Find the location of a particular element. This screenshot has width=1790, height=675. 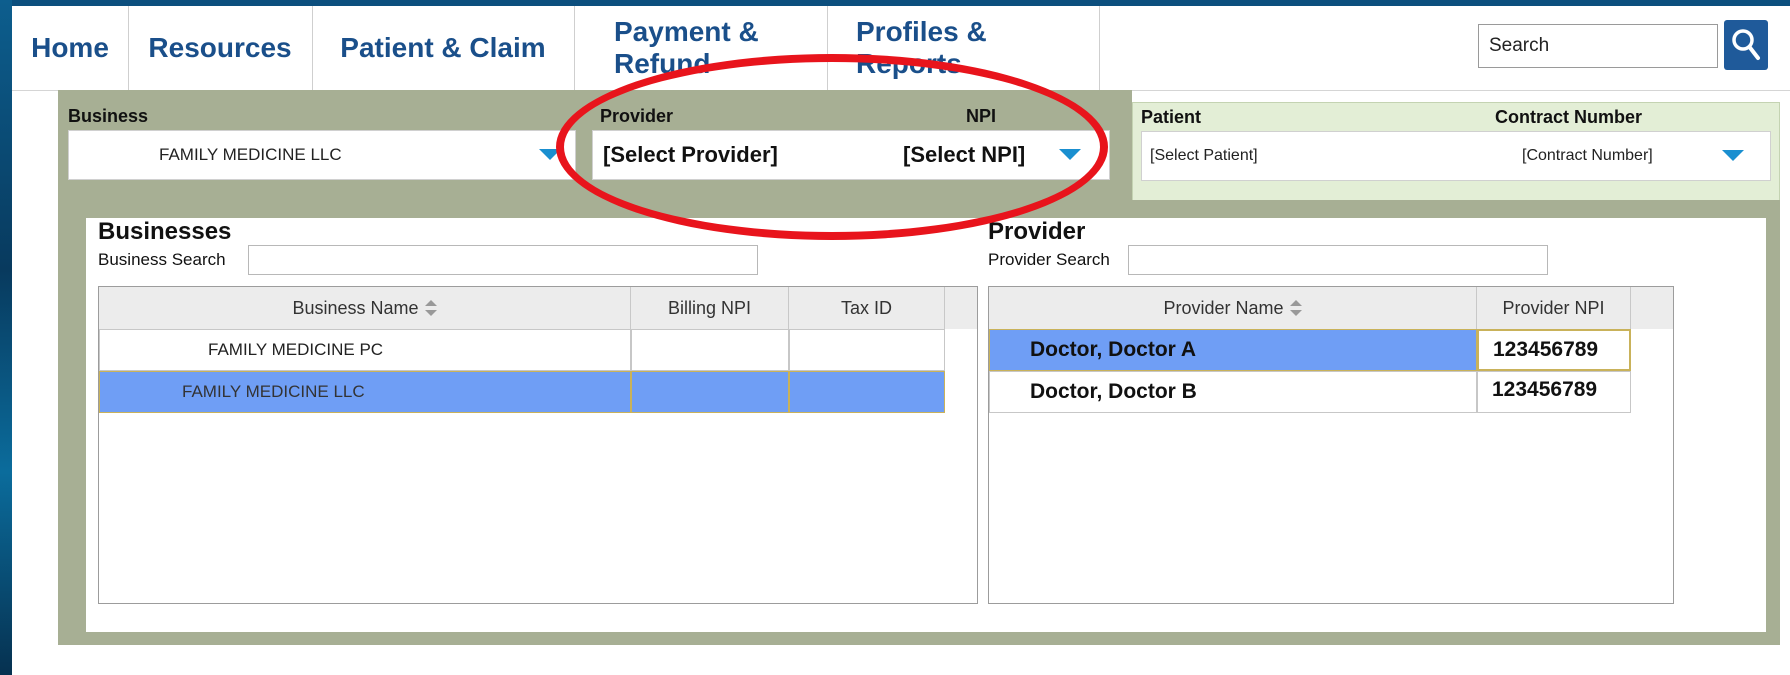

contract-number-label: Contract Number is located at coordinates (1569, 117).